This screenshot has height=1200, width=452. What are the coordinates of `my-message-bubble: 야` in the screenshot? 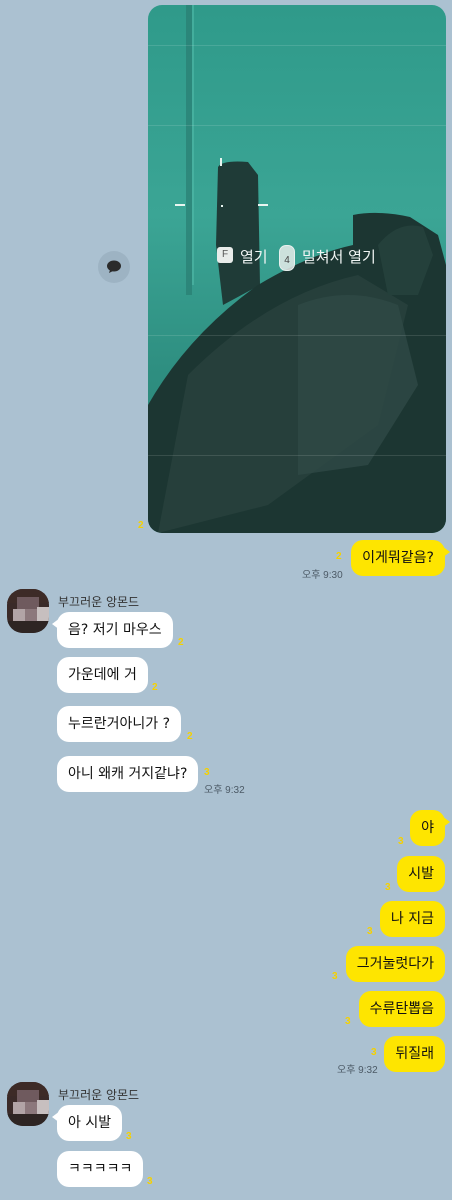 It's located at (430, 828).